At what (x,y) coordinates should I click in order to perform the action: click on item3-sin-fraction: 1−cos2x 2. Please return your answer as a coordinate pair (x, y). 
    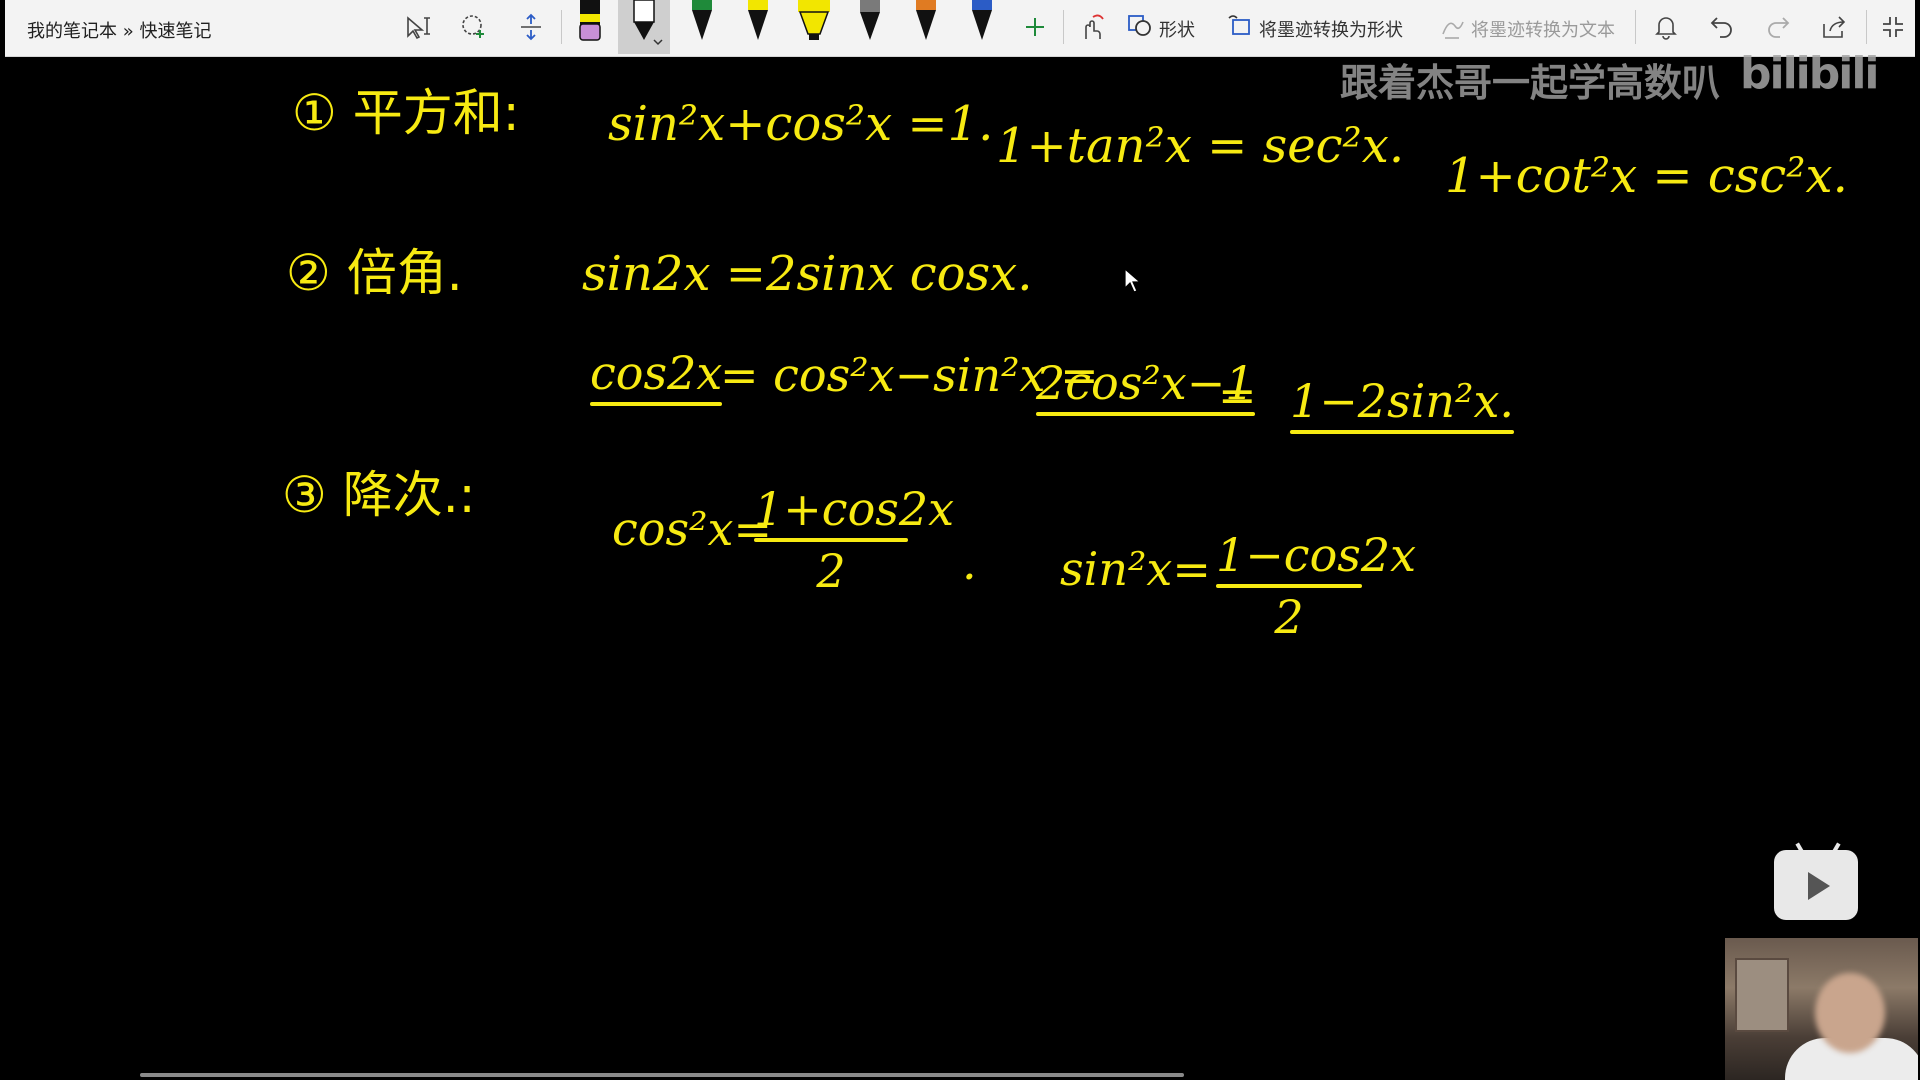
    Looking at the image, I should click on (1316, 586).